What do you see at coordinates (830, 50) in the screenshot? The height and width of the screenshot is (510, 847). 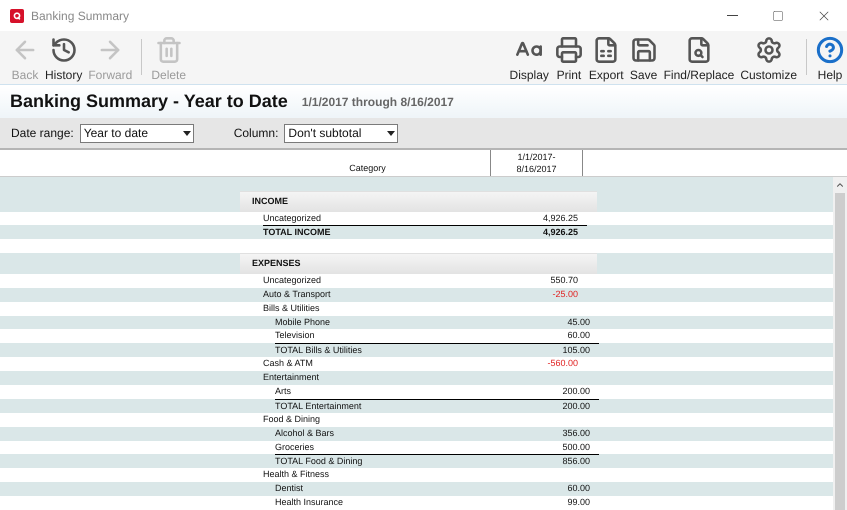 I see `help-icon` at bounding box center [830, 50].